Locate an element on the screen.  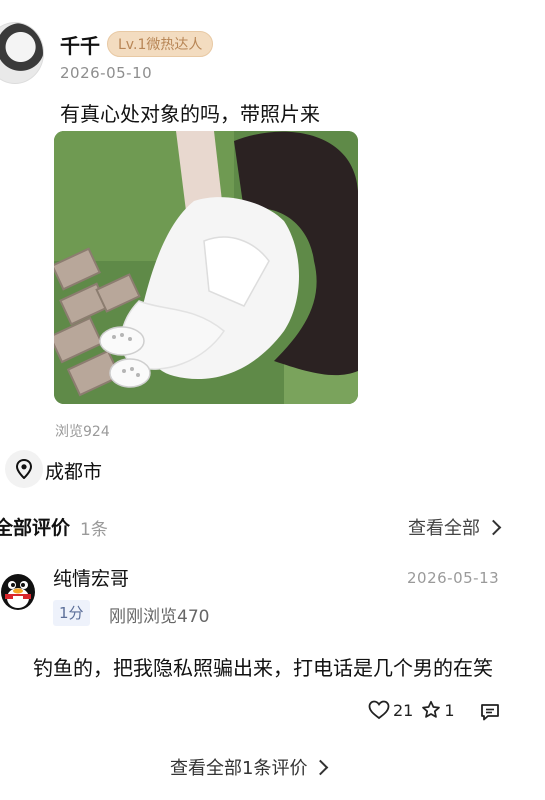
location-label: 成都市 is located at coordinates (73, 470).